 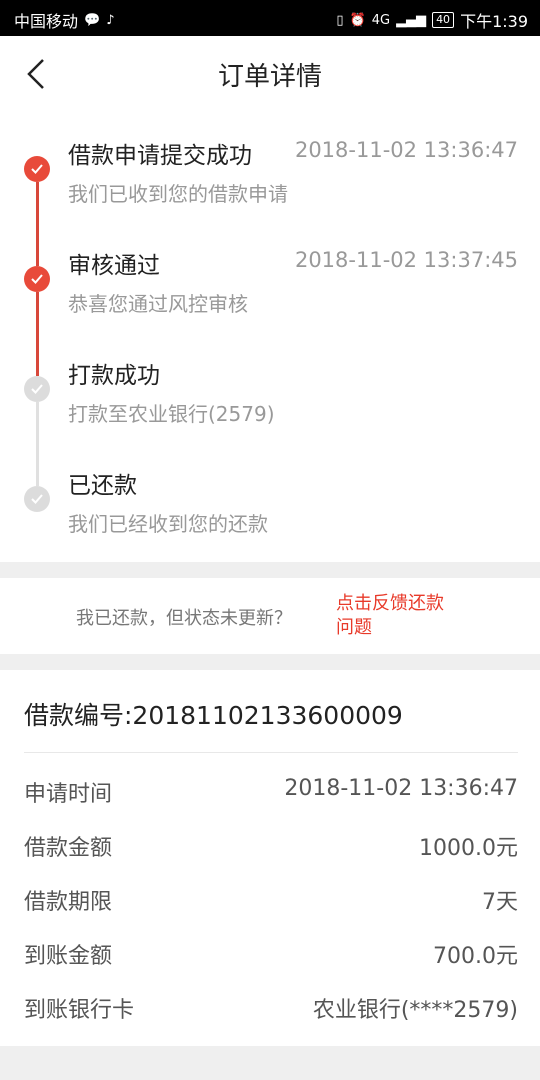 I want to click on timeline-step: 已还款 我们已经收到您的还款, so click(x=270, y=497).